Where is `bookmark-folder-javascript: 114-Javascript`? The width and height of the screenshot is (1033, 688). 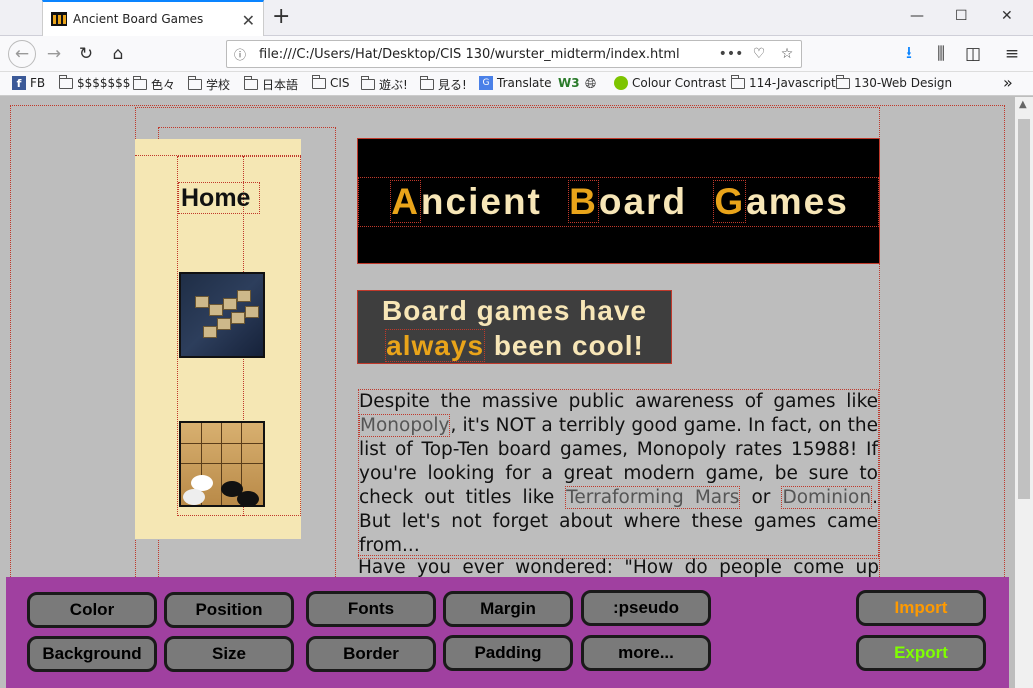
bookmark-folder-javascript: 114-Javascript is located at coordinates (783, 82).